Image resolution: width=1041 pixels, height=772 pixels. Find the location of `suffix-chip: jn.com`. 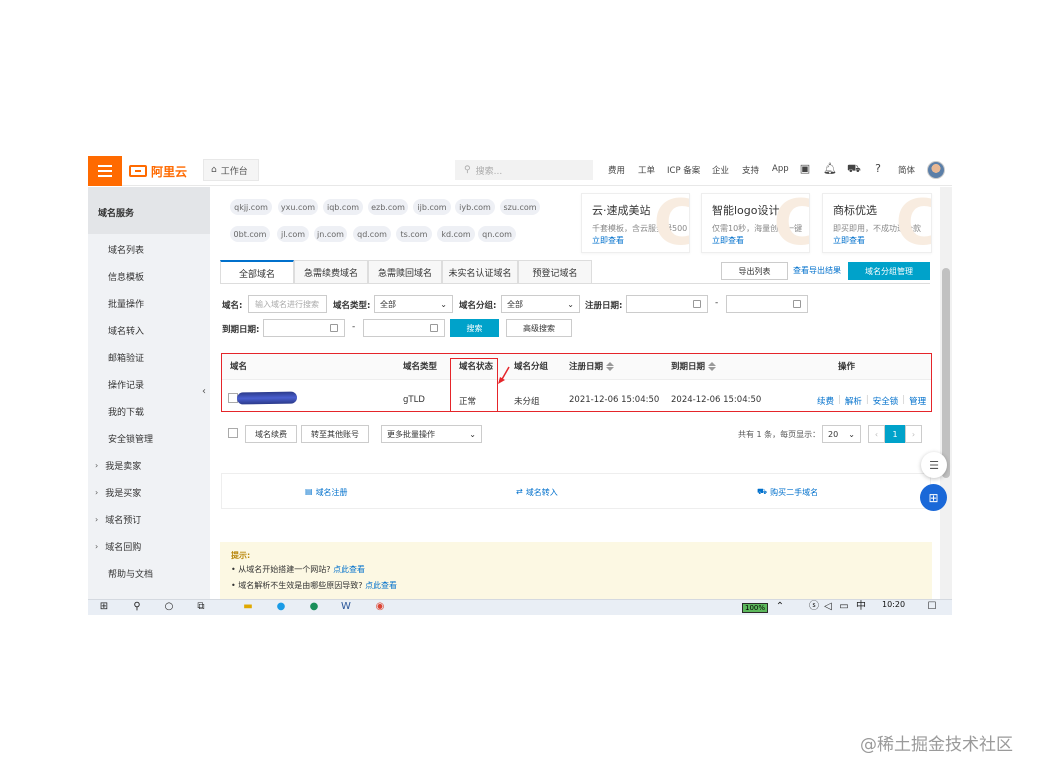

suffix-chip: jn.com is located at coordinates (330, 234).